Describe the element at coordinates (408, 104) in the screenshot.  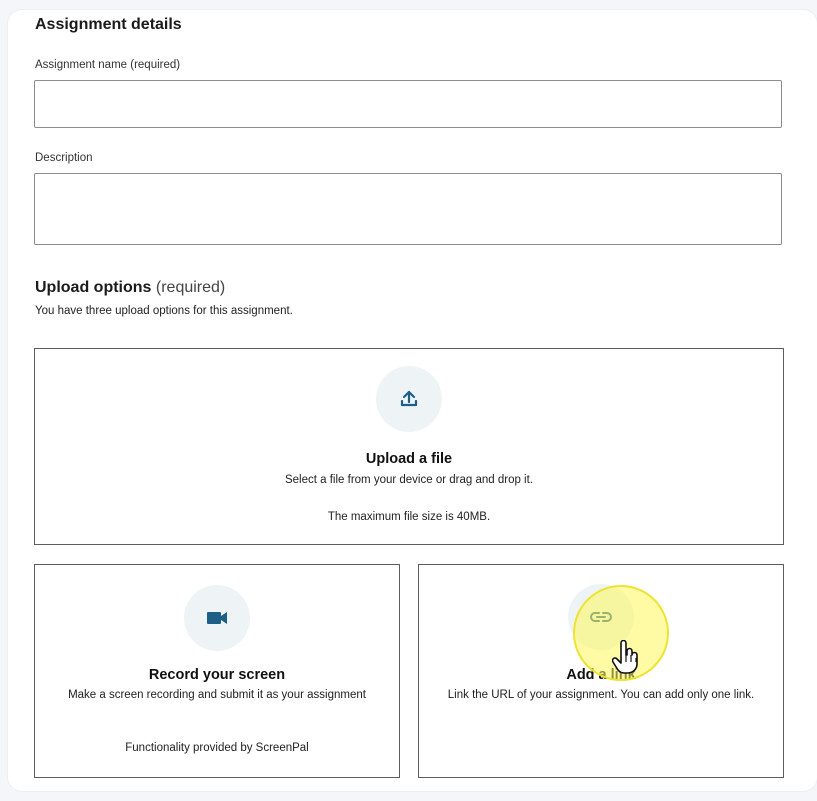
I see `assignment-name-input` at that location.